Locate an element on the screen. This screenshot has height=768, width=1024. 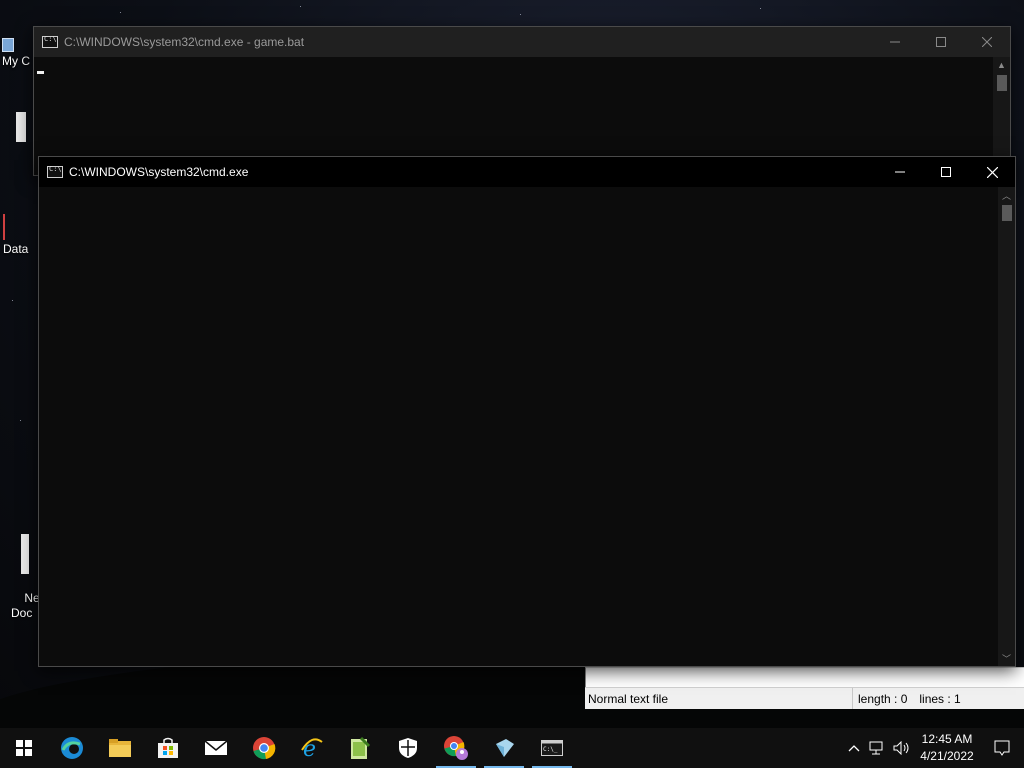
mail-icon is located at coordinates (216, 747).